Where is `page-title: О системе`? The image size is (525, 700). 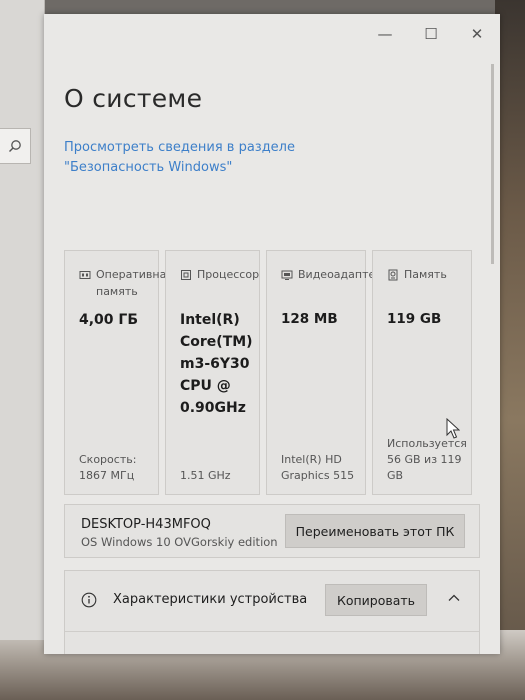 page-title: О системе is located at coordinates (133, 98).